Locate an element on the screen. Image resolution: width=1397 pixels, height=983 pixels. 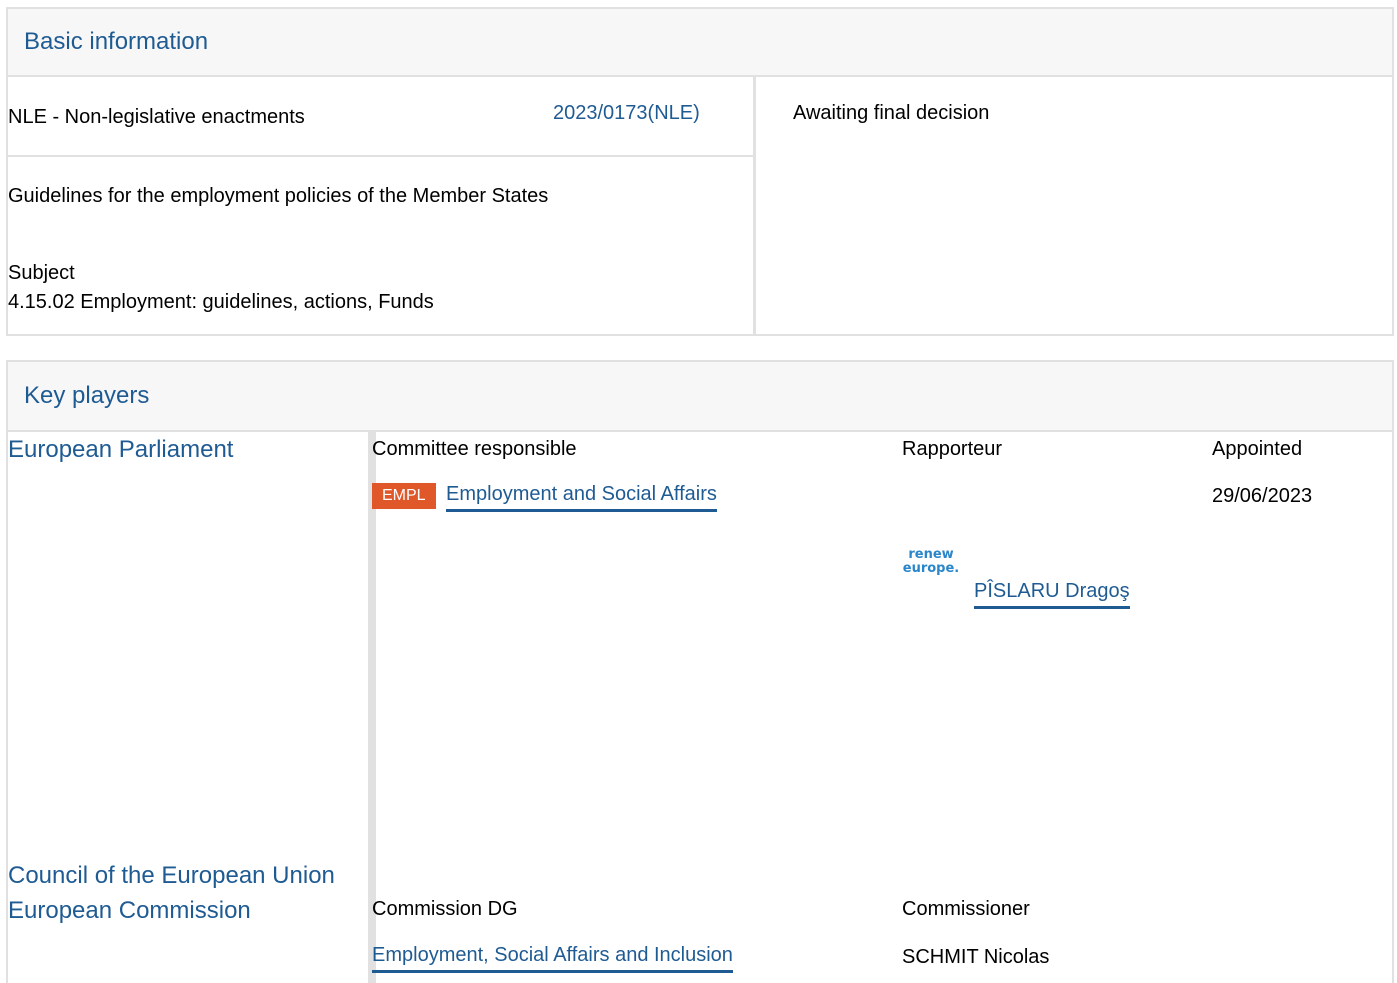
rapporteur-link: PÎSLARU Dragoş is located at coordinates (1052, 594).